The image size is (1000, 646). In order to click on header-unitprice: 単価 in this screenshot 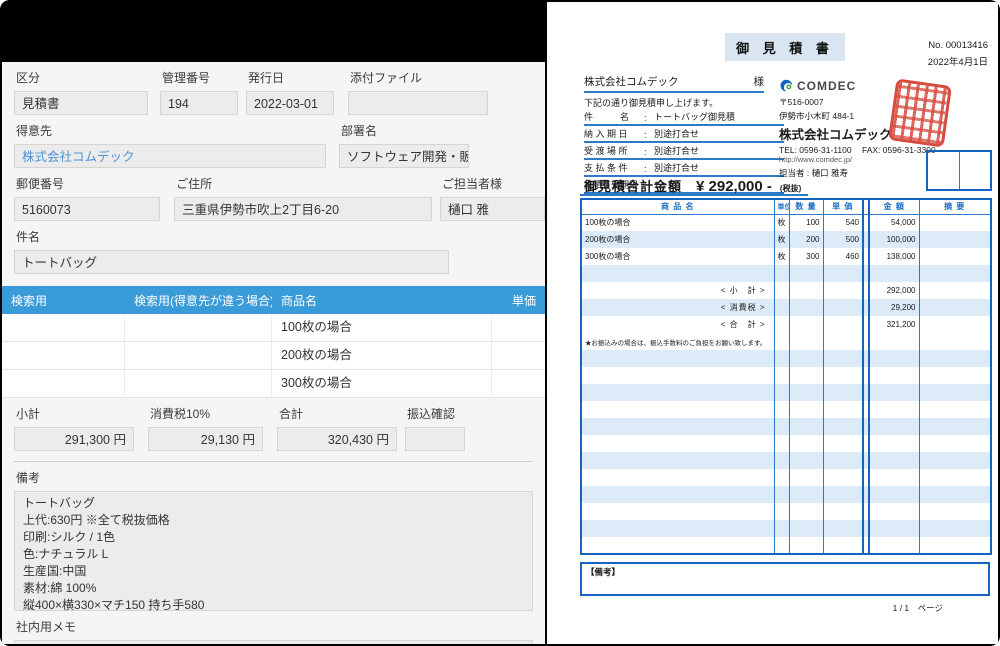, I will do `click(523, 300)`.